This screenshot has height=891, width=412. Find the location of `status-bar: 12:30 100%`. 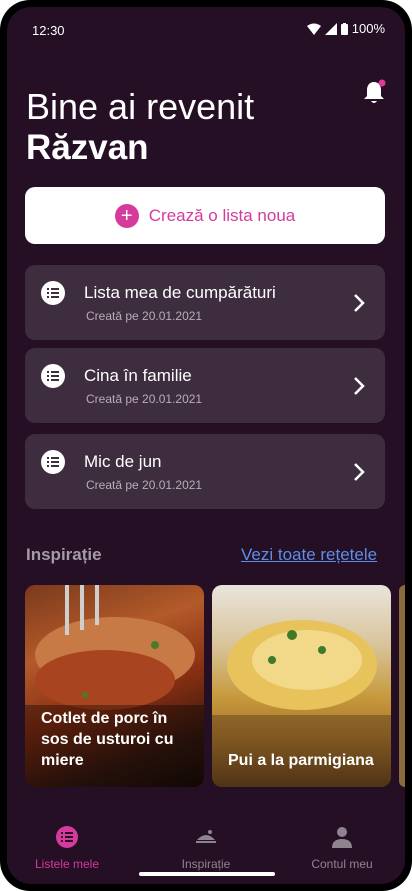

status-bar: 12:30 100% is located at coordinates (206, 27).